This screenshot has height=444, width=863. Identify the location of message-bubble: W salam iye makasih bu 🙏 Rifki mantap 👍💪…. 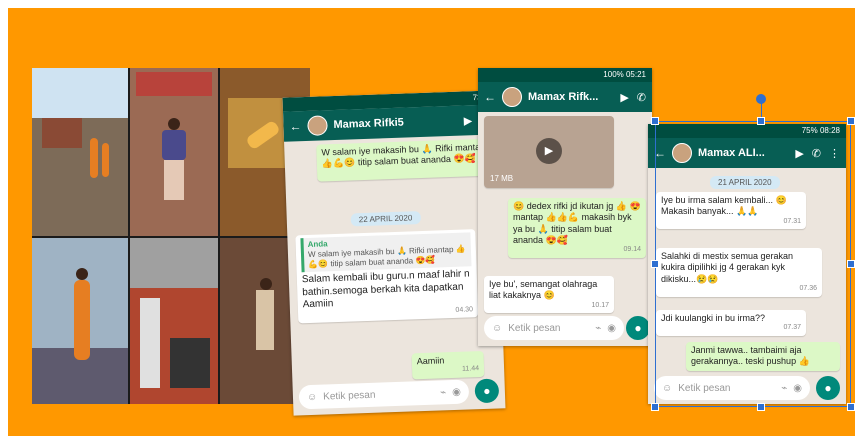
(404, 160).